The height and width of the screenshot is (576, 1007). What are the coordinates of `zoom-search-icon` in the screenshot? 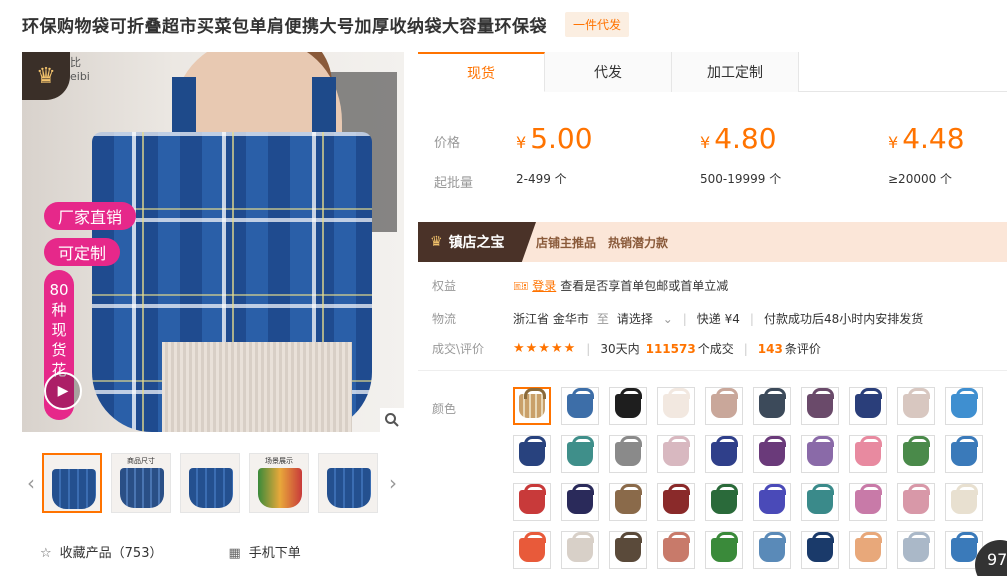 It's located at (392, 420).